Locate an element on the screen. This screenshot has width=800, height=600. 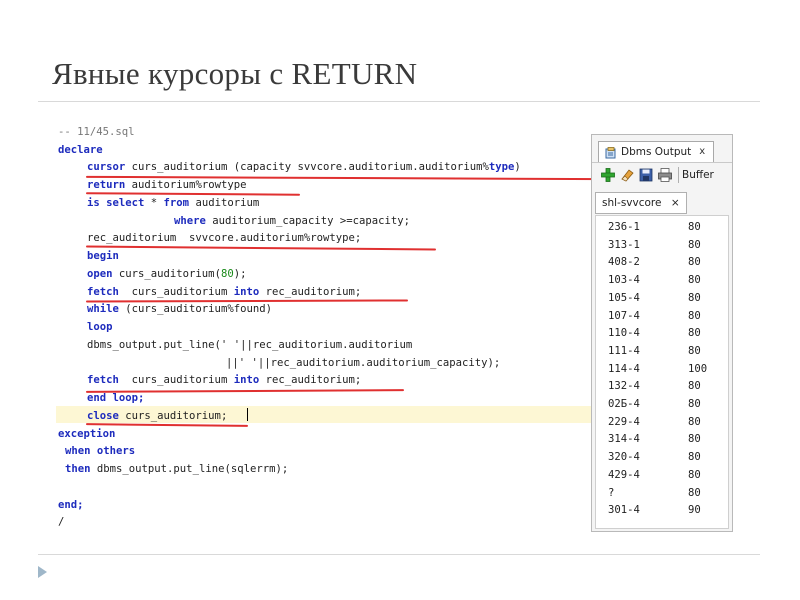
output-row: 132-4 80 is located at coordinates (654, 386).